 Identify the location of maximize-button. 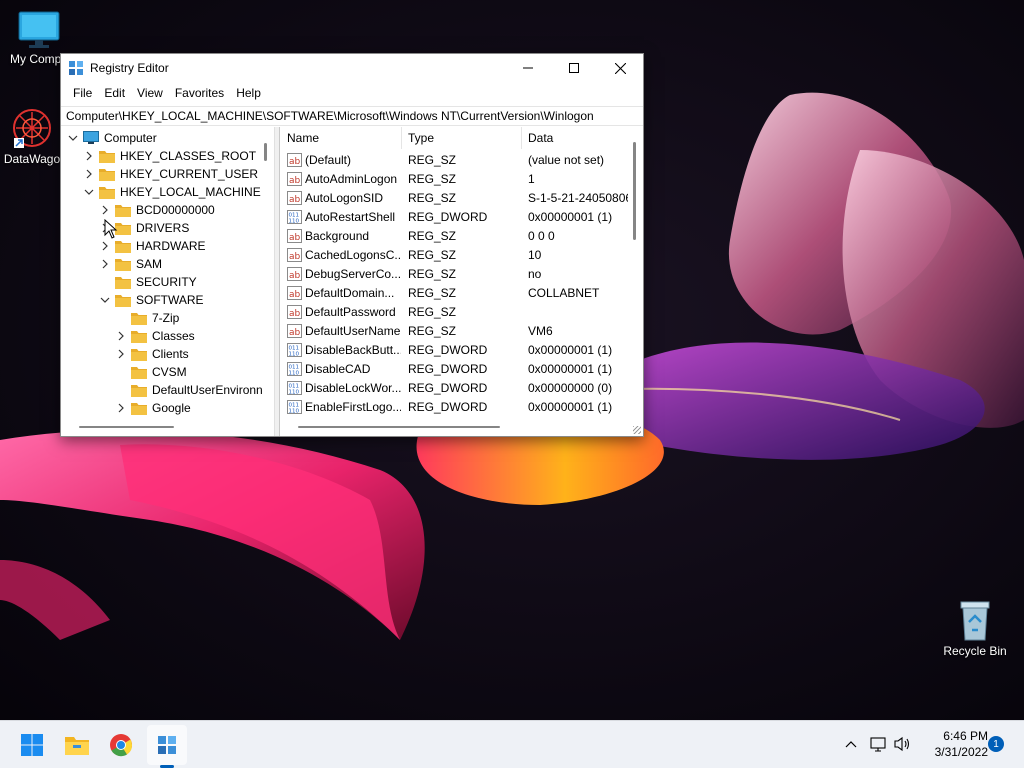
(574, 68).